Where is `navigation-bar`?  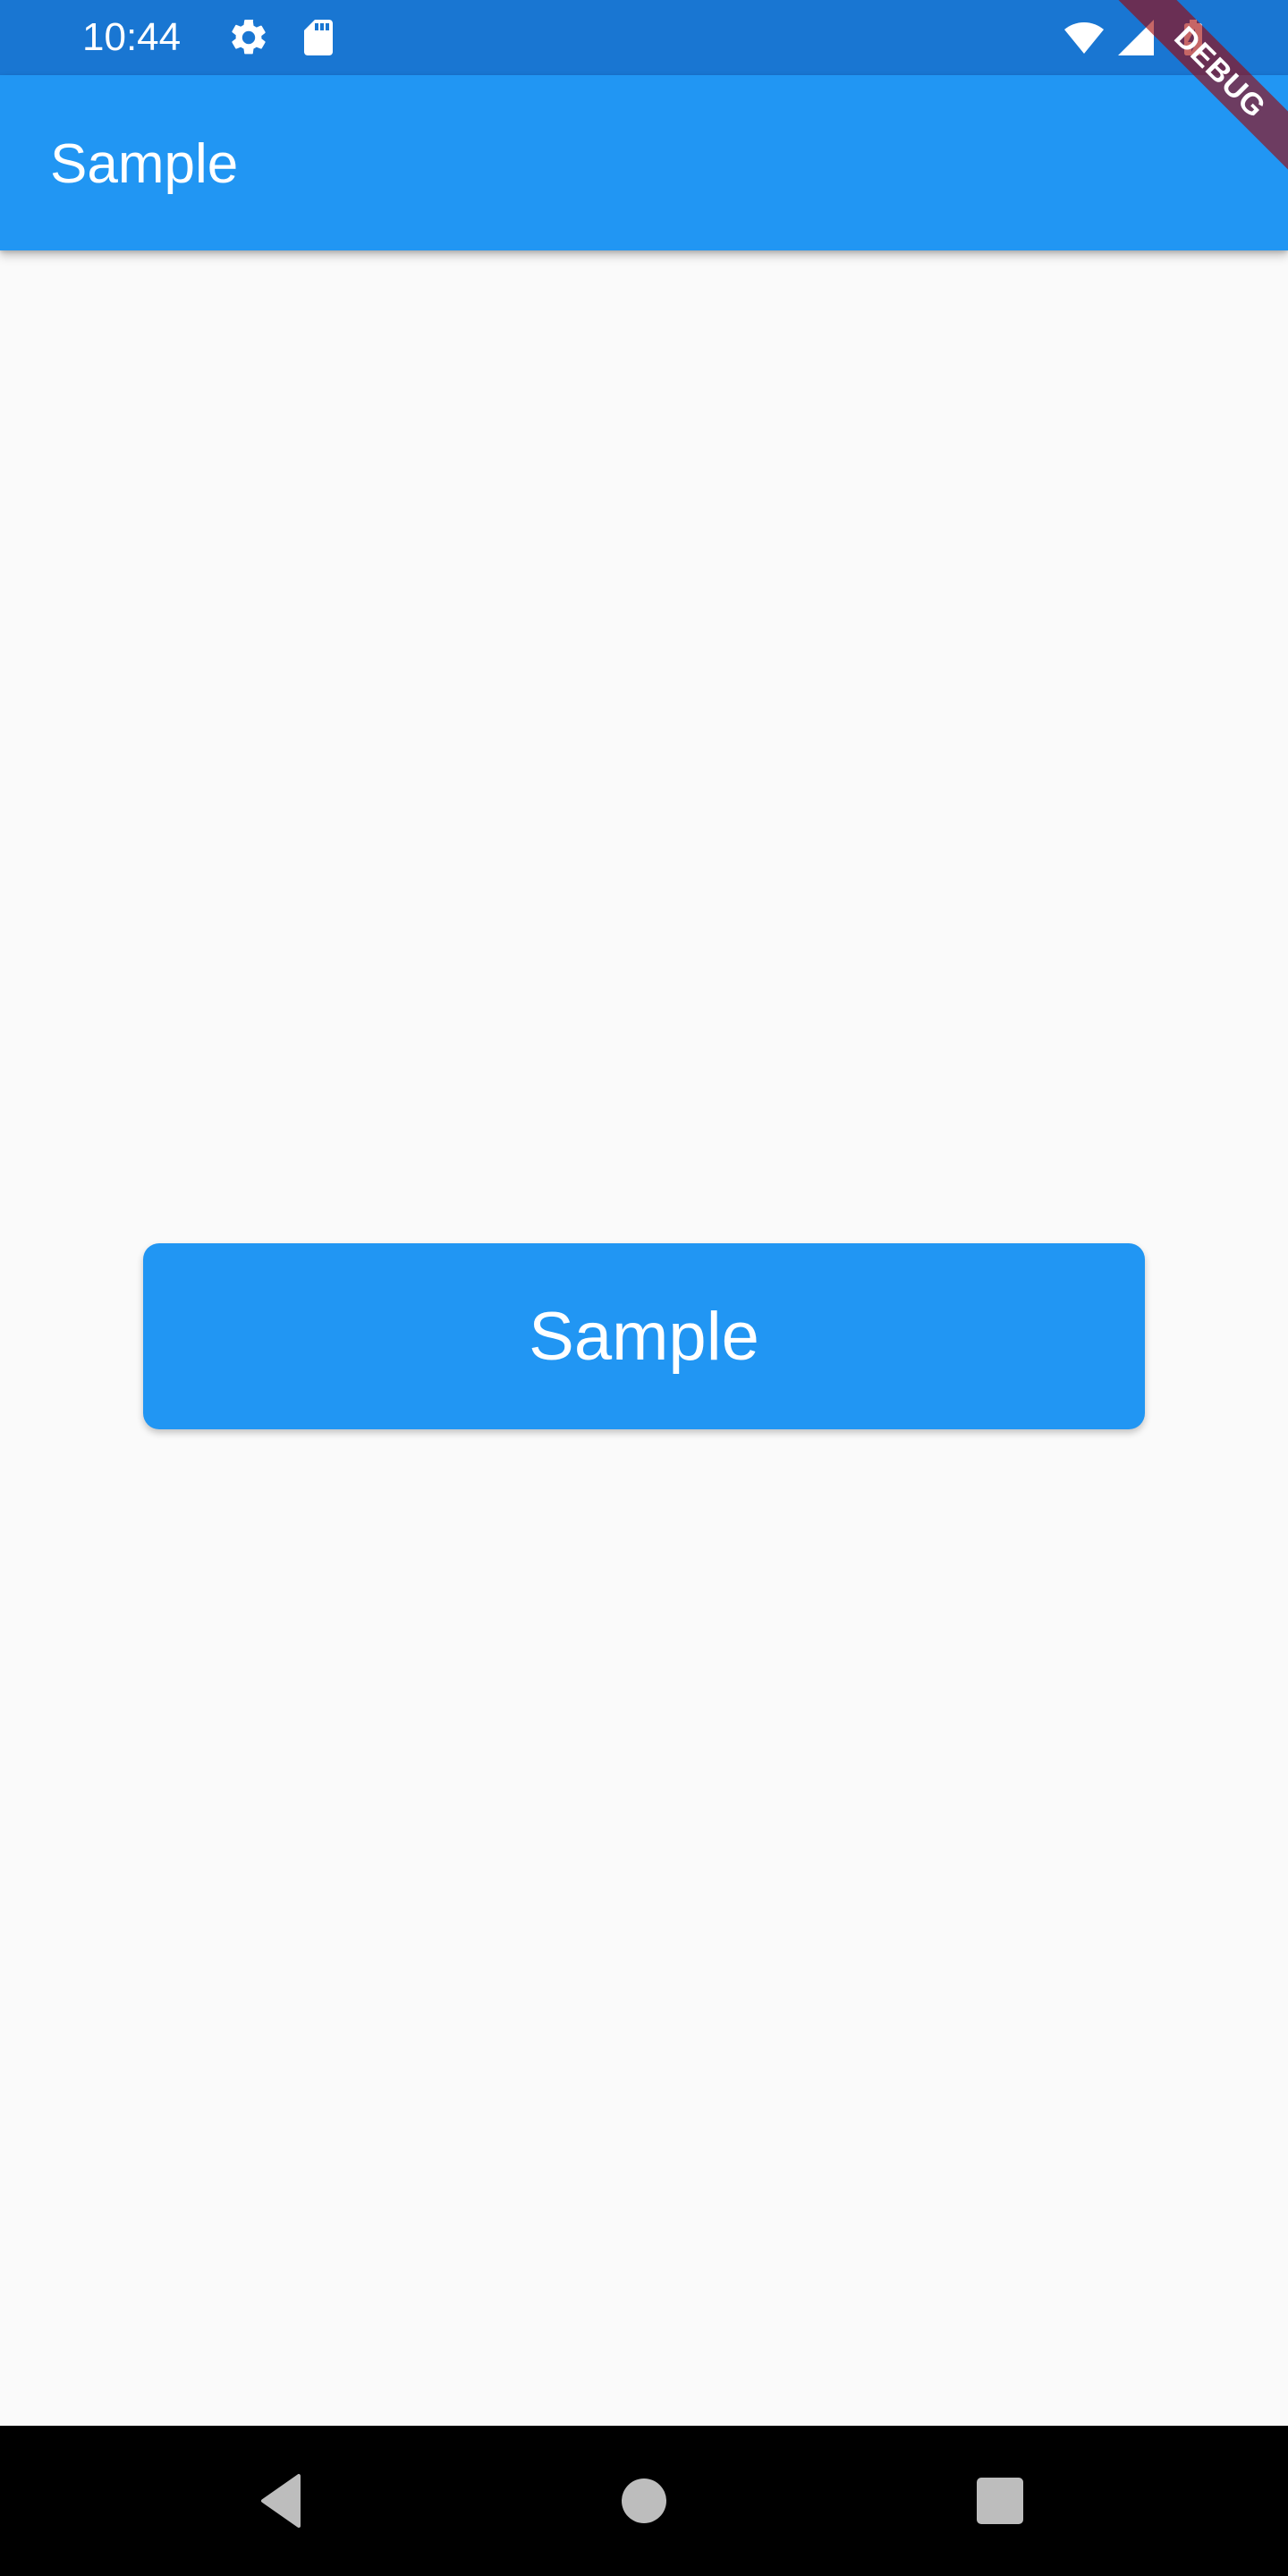
navigation-bar is located at coordinates (644, 2501).